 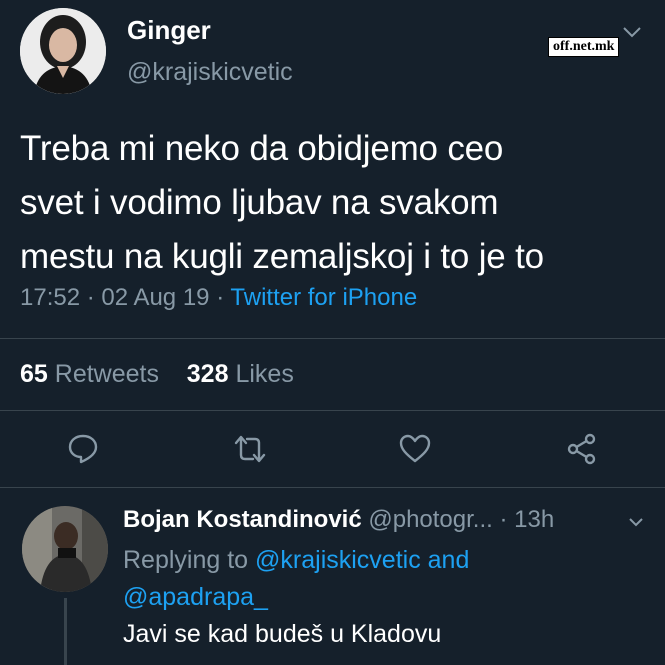 I want to click on watermark: off.net.mk, so click(x=584, y=47).